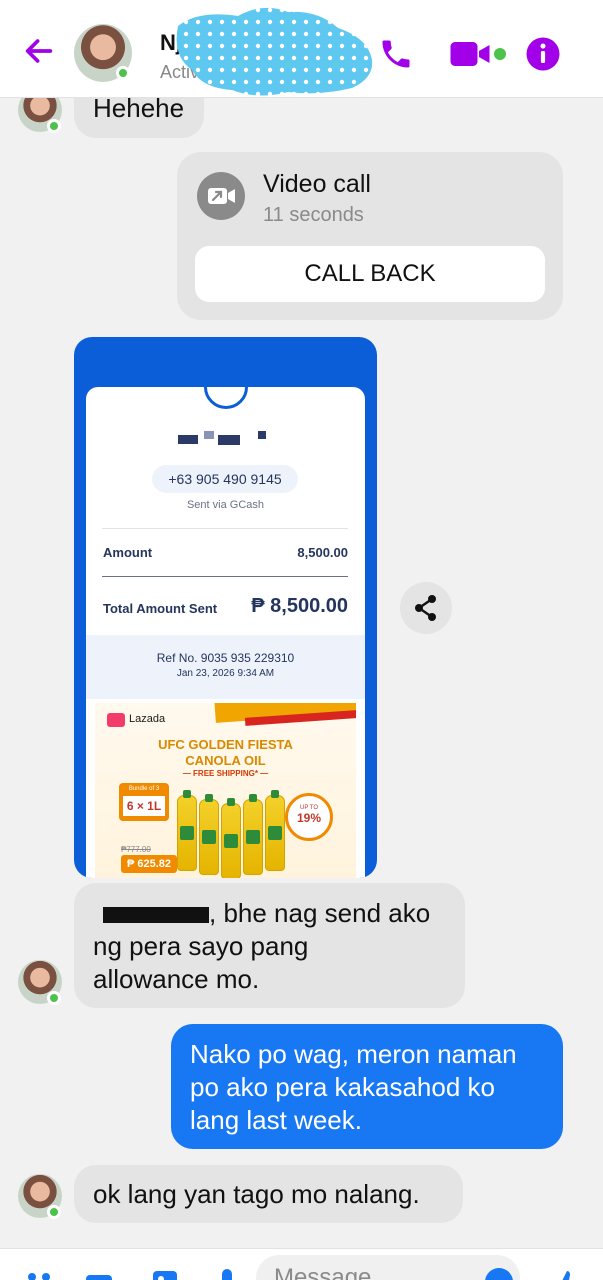 Image resolution: width=603 pixels, height=1280 pixels. I want to click on ad-title-line1: UFC GOLDEN FIESTA, so click(225, 744).